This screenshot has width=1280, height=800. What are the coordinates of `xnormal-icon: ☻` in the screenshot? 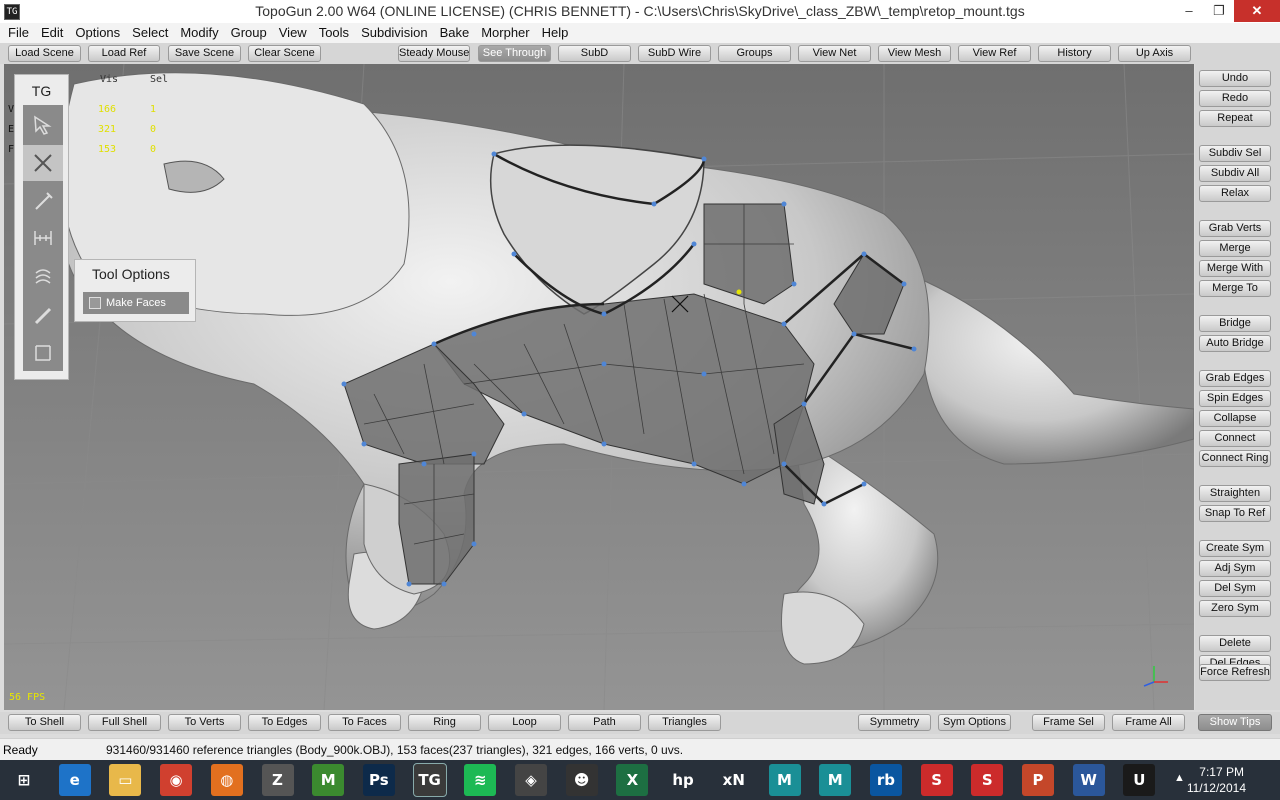 It's located at (581, 780).